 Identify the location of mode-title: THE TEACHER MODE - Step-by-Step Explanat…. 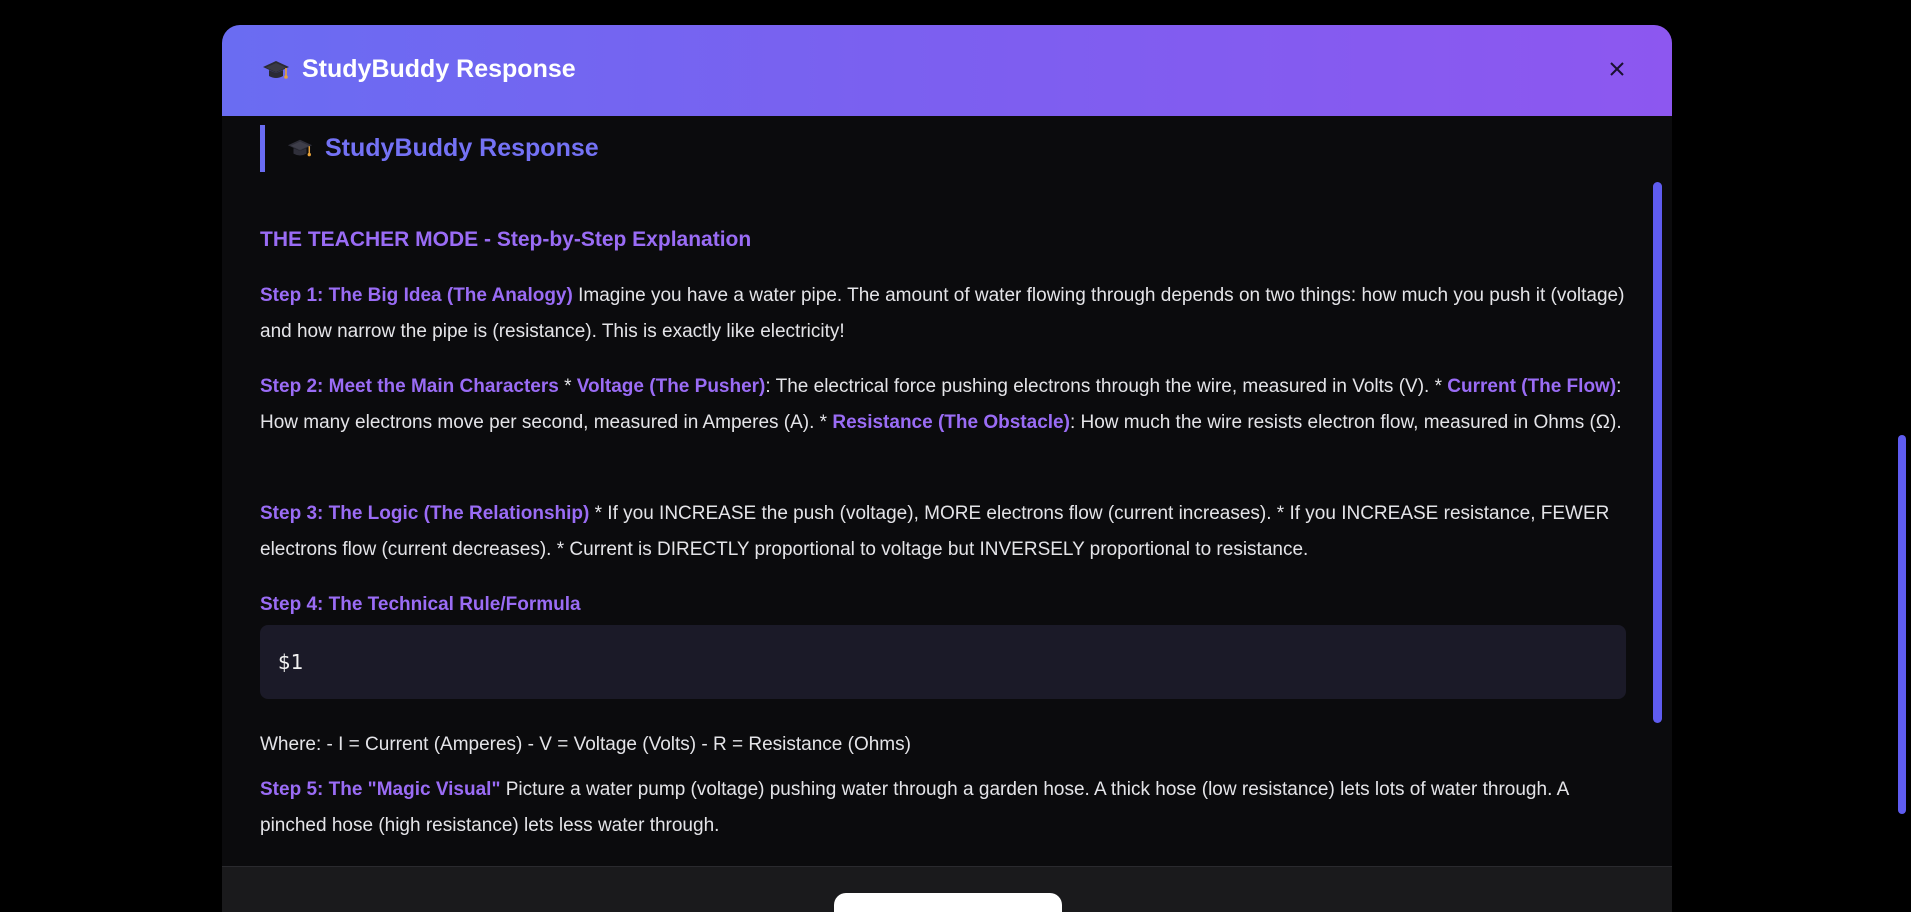
(506, 239).